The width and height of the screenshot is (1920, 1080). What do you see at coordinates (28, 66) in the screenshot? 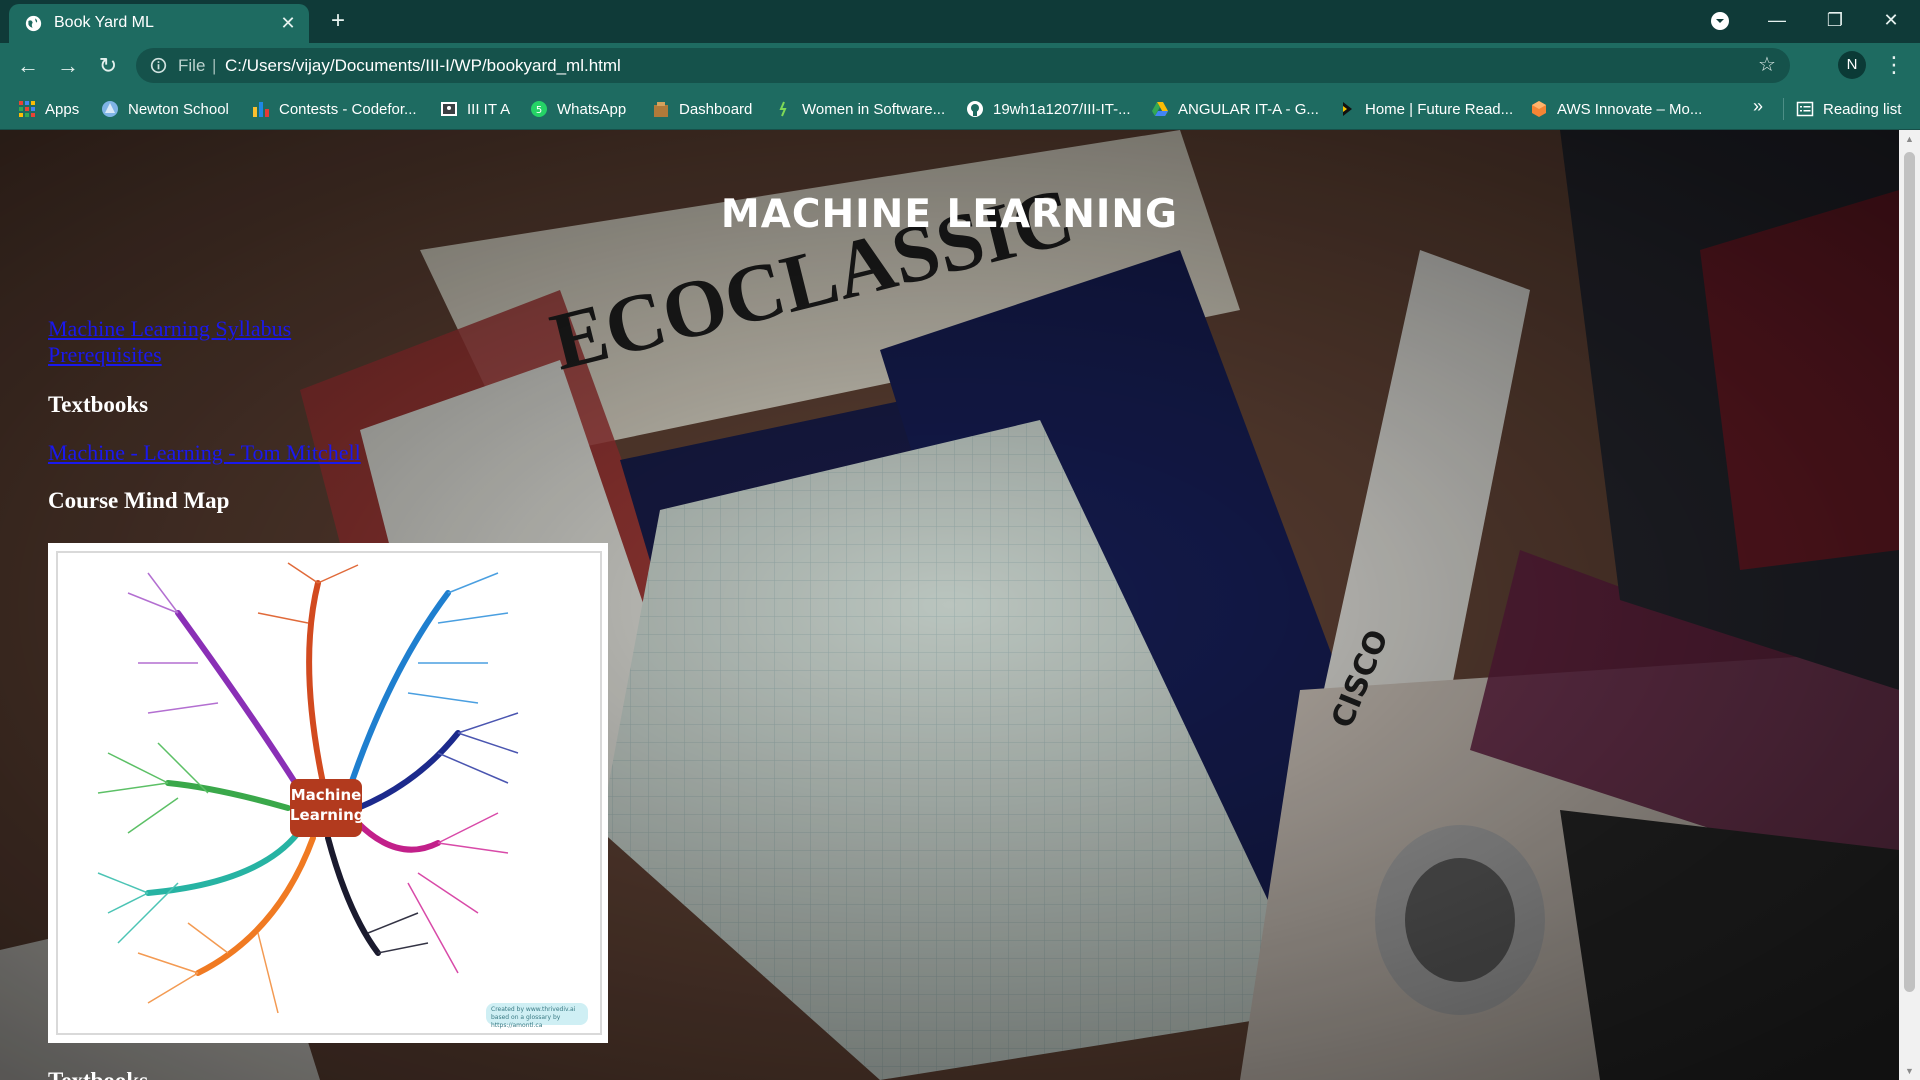
I see `back-arrow-icon: ←` at bounding box center [28, 66].